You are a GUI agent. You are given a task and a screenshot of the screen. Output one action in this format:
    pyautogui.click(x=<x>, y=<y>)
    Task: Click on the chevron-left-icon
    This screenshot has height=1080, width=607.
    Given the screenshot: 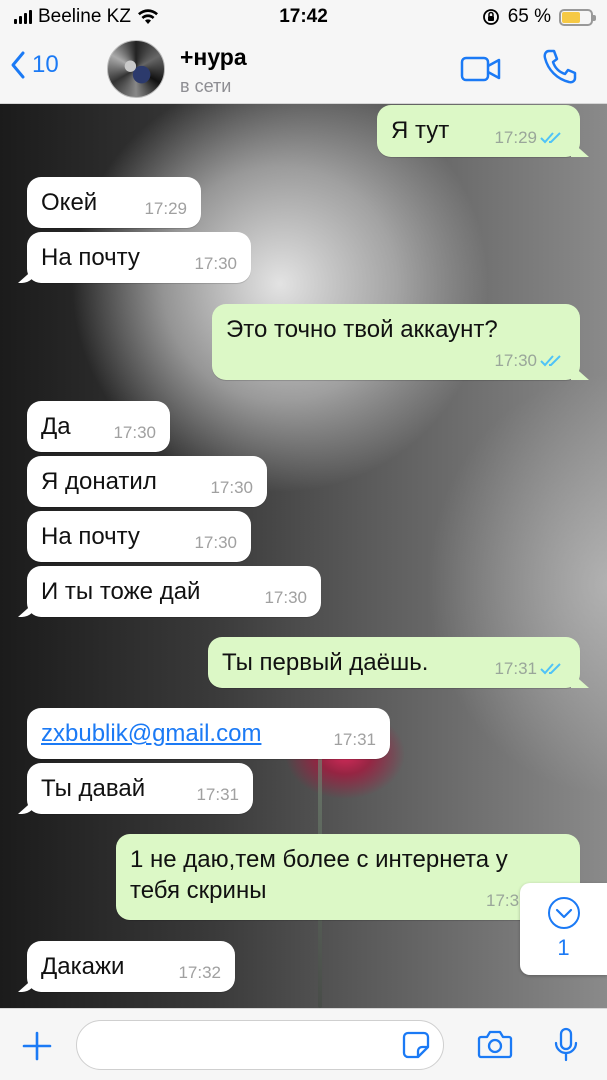 What is the action you would take?
    pyautogui.click(x=18, y=65)
    